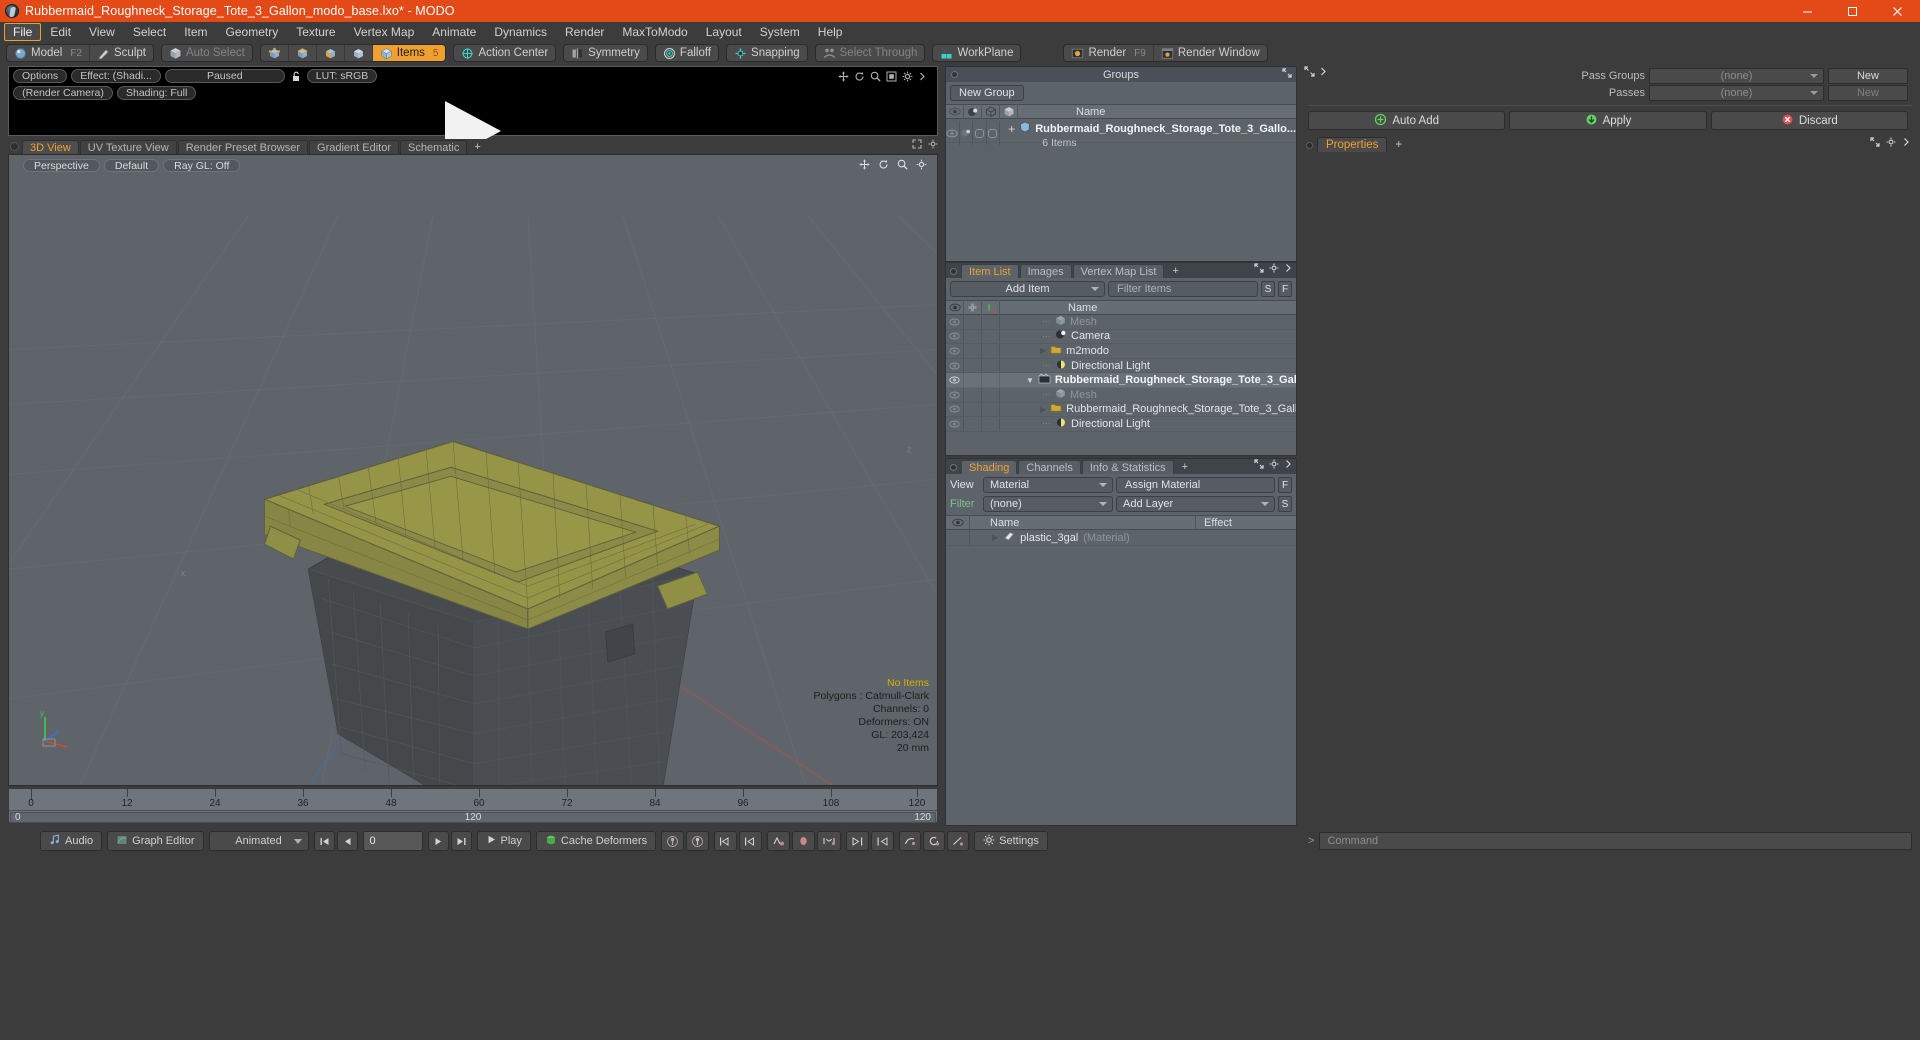 Image resolution: width=1920 pixels, height=1040 pixels. Describe the element at coordinates (60, 32) in the screenshot. I see `menu-edit: Edit` at that location.